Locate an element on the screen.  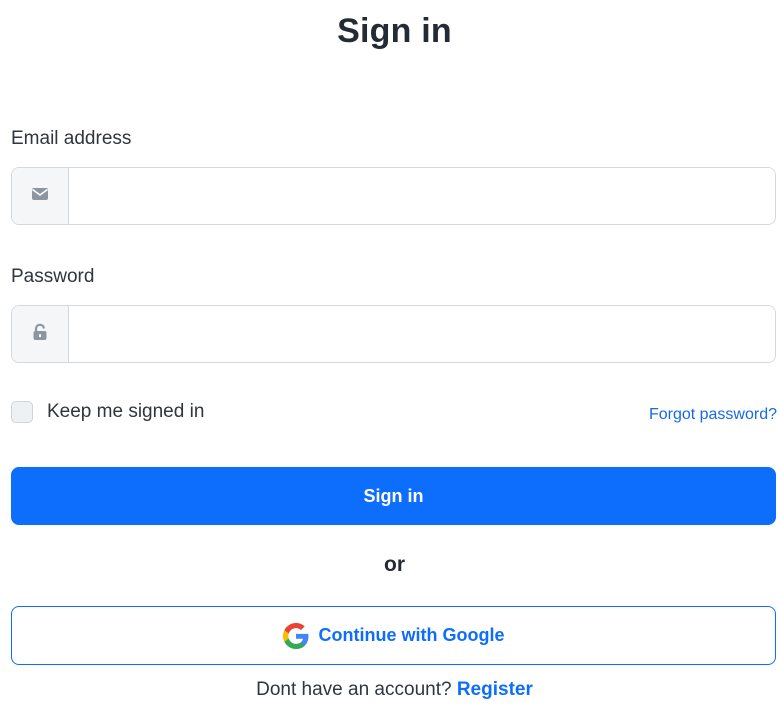
password-label: Password is located at coordinates (53, 276).